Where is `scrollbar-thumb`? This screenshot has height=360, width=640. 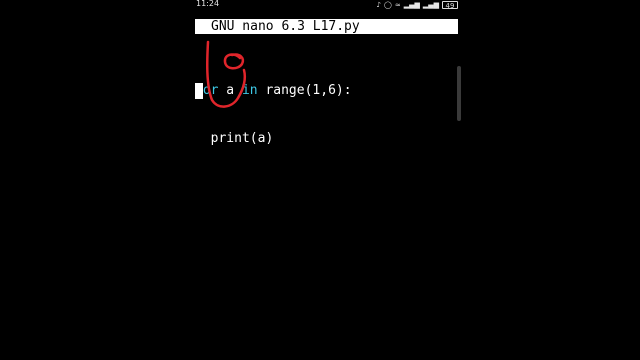
scrollbar-thumb is located at coordinates (459, 93).